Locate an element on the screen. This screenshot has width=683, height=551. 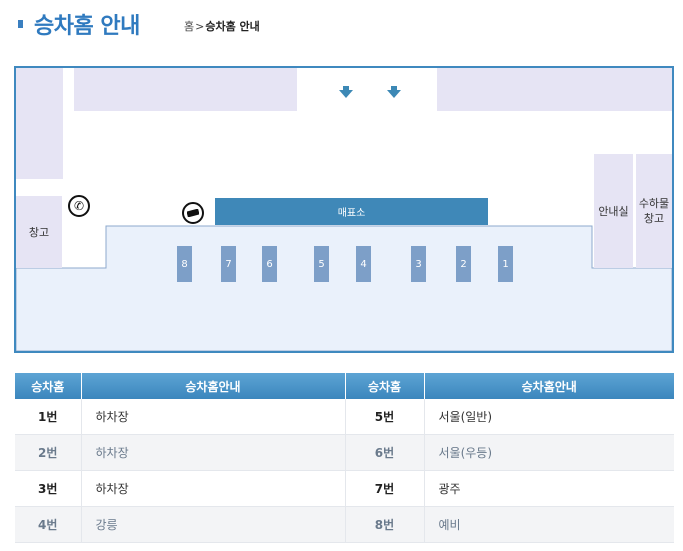
platform-destination: 예비 is located at coordinates (549, 524).